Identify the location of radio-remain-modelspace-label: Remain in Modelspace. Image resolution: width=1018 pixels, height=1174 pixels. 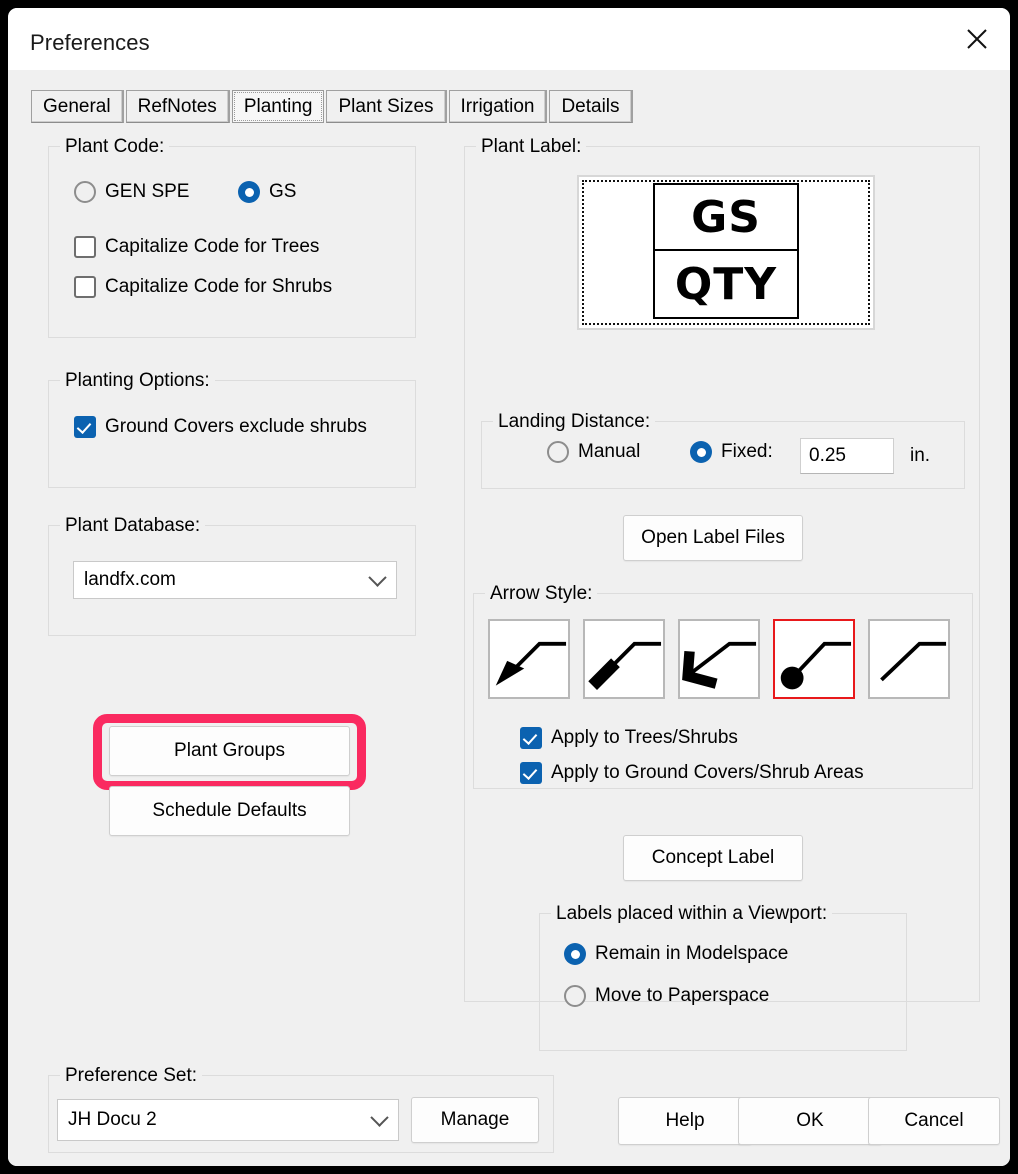
(692, 953).